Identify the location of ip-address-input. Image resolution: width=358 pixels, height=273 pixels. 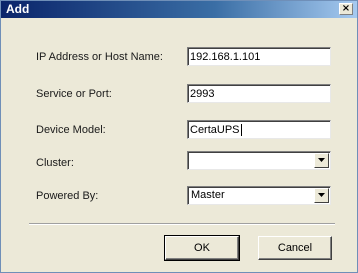
(255, 56).